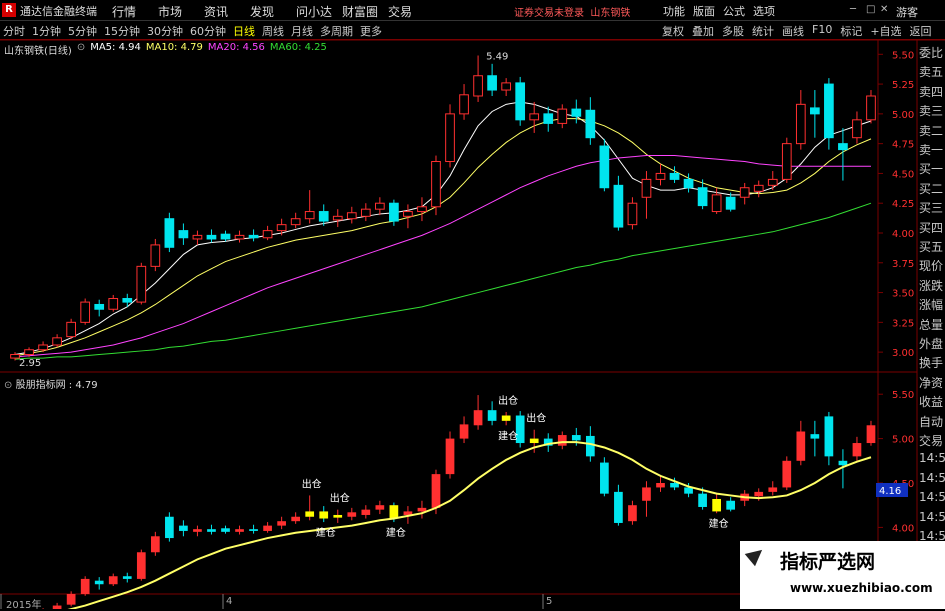 Image resolution: width=945 pixels, height=611 pixels. What do you see at coordinates (931, 91) in the screenshot?
I see `quote-field-2: 卖四` at bounding box center [931, 91].